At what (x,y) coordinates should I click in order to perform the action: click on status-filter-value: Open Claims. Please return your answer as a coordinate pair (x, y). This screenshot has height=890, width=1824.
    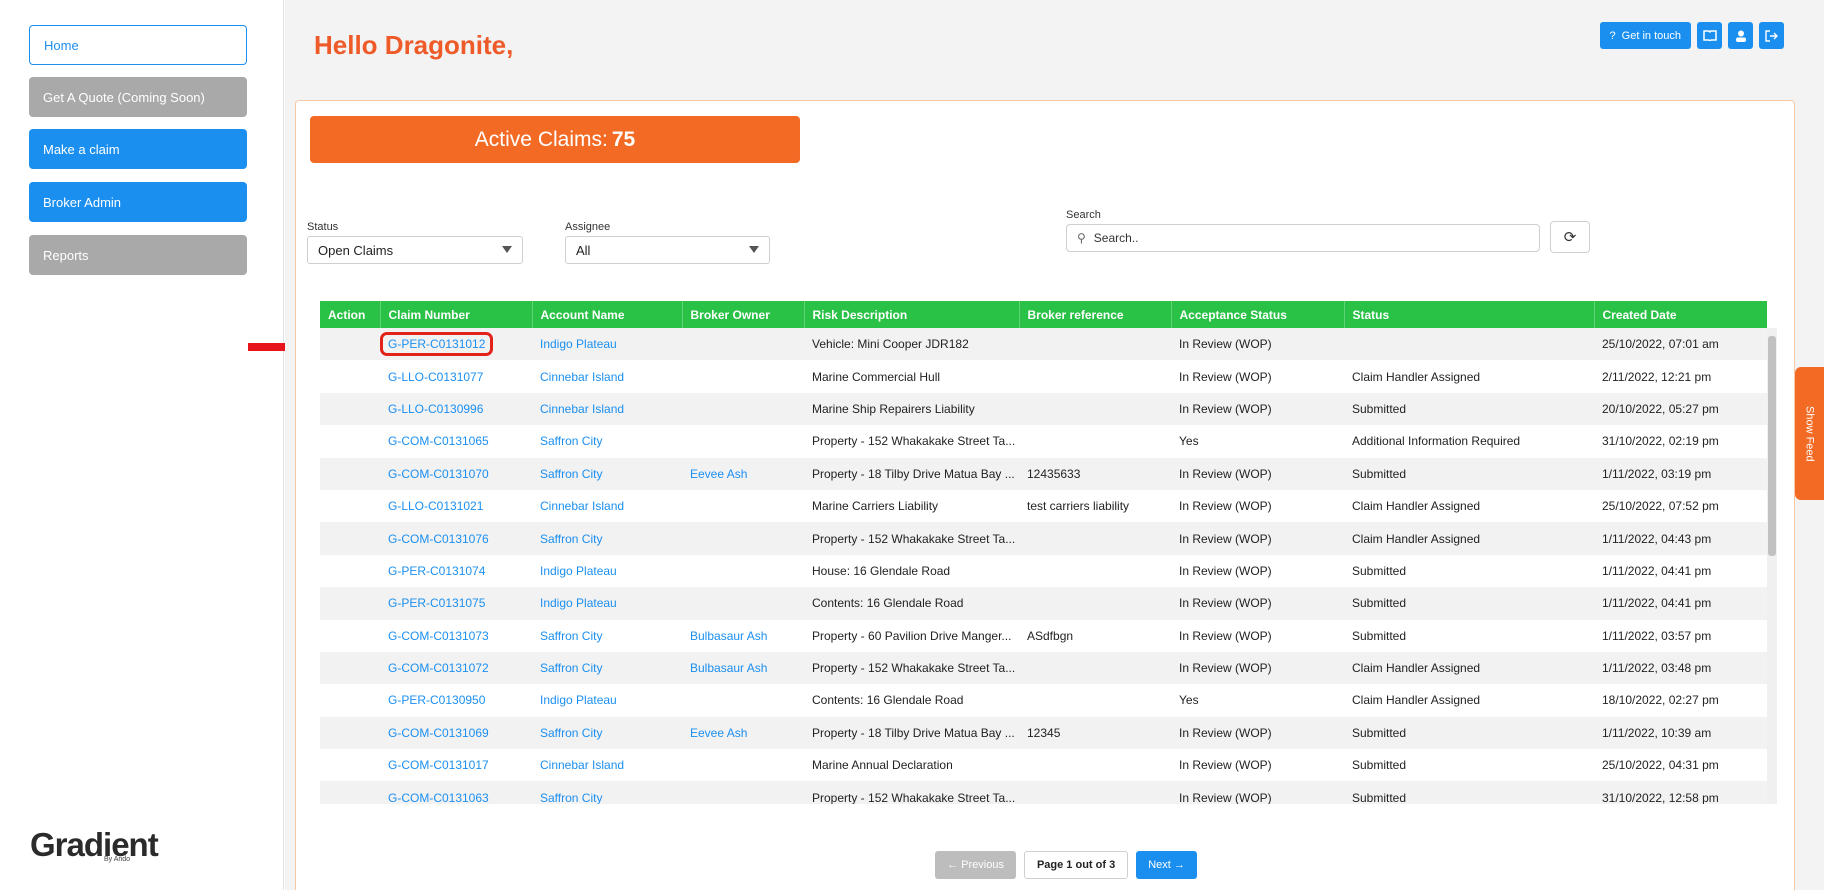
    Looking at the image, I should click on (356, 250).